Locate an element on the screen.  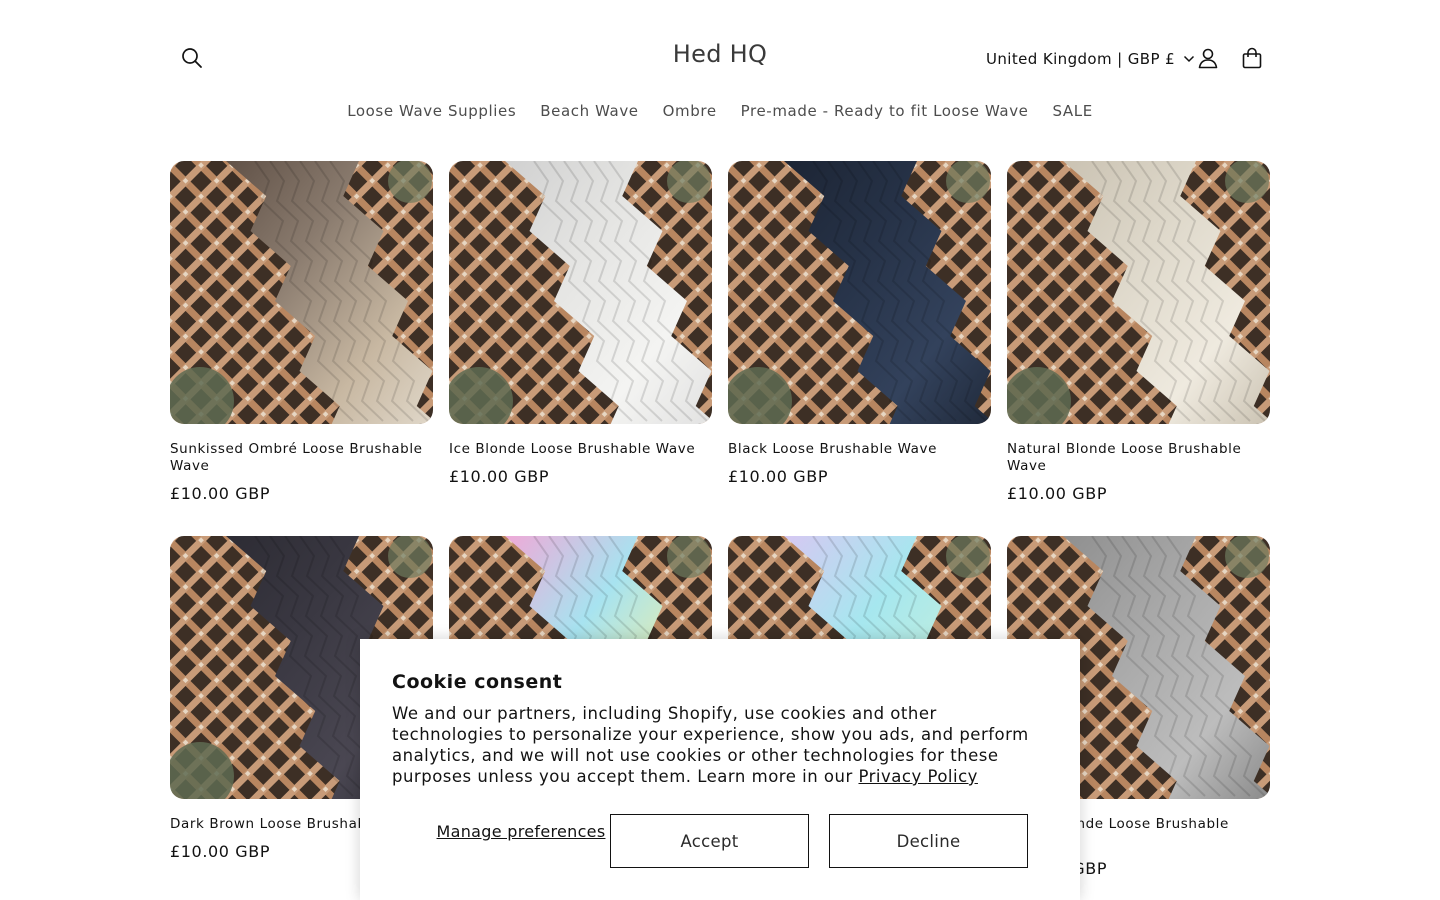
search-icon is located at coordinates (192, 58).